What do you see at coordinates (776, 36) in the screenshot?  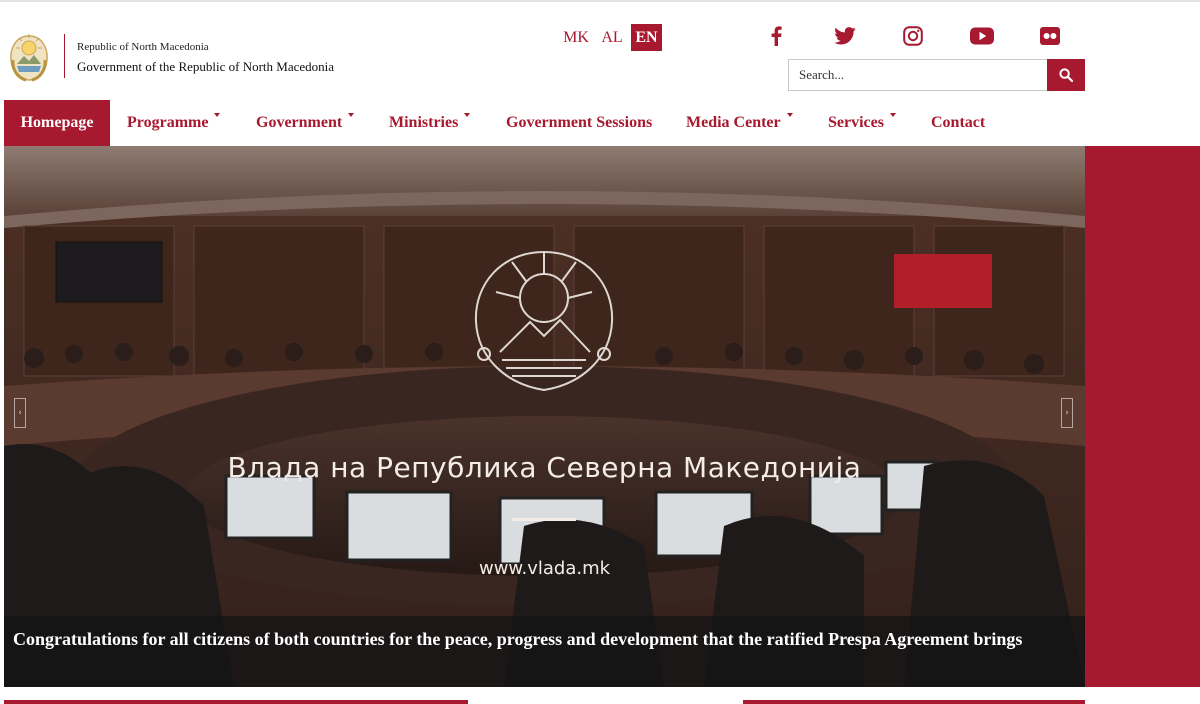 I see `facebook-icon` at bounding box center [776, 36].